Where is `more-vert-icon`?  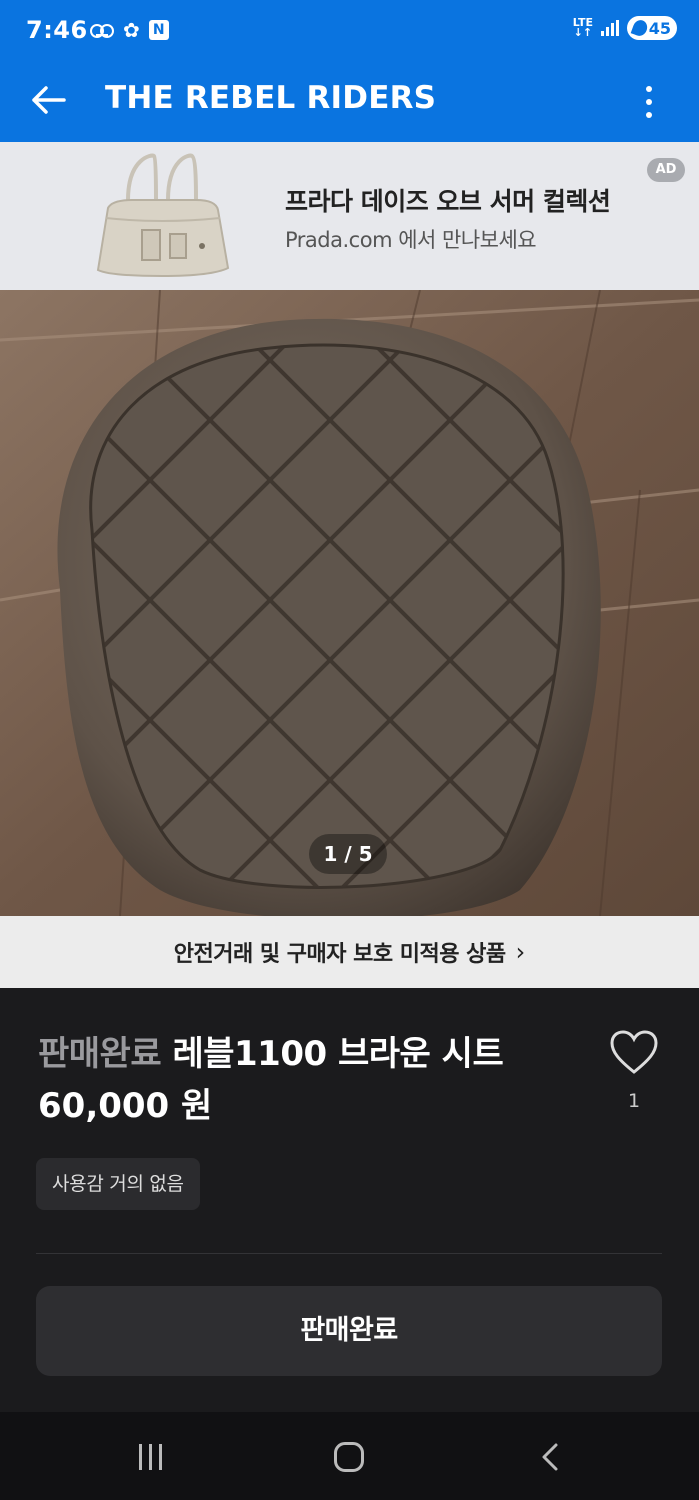 more-vert-icon is located at coordinates (649, 89).